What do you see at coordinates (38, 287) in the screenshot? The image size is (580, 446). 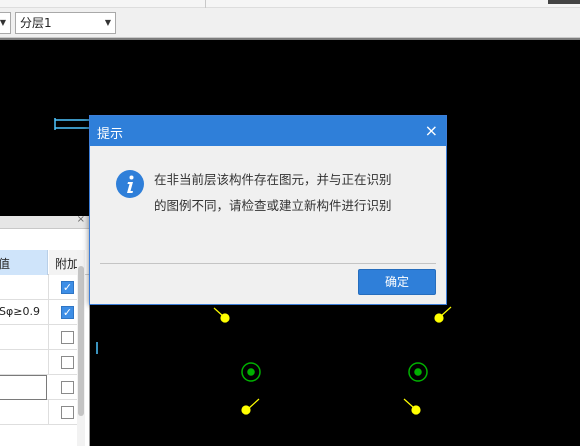 I see `table-row: ✓` at bounding box center [38, 287].